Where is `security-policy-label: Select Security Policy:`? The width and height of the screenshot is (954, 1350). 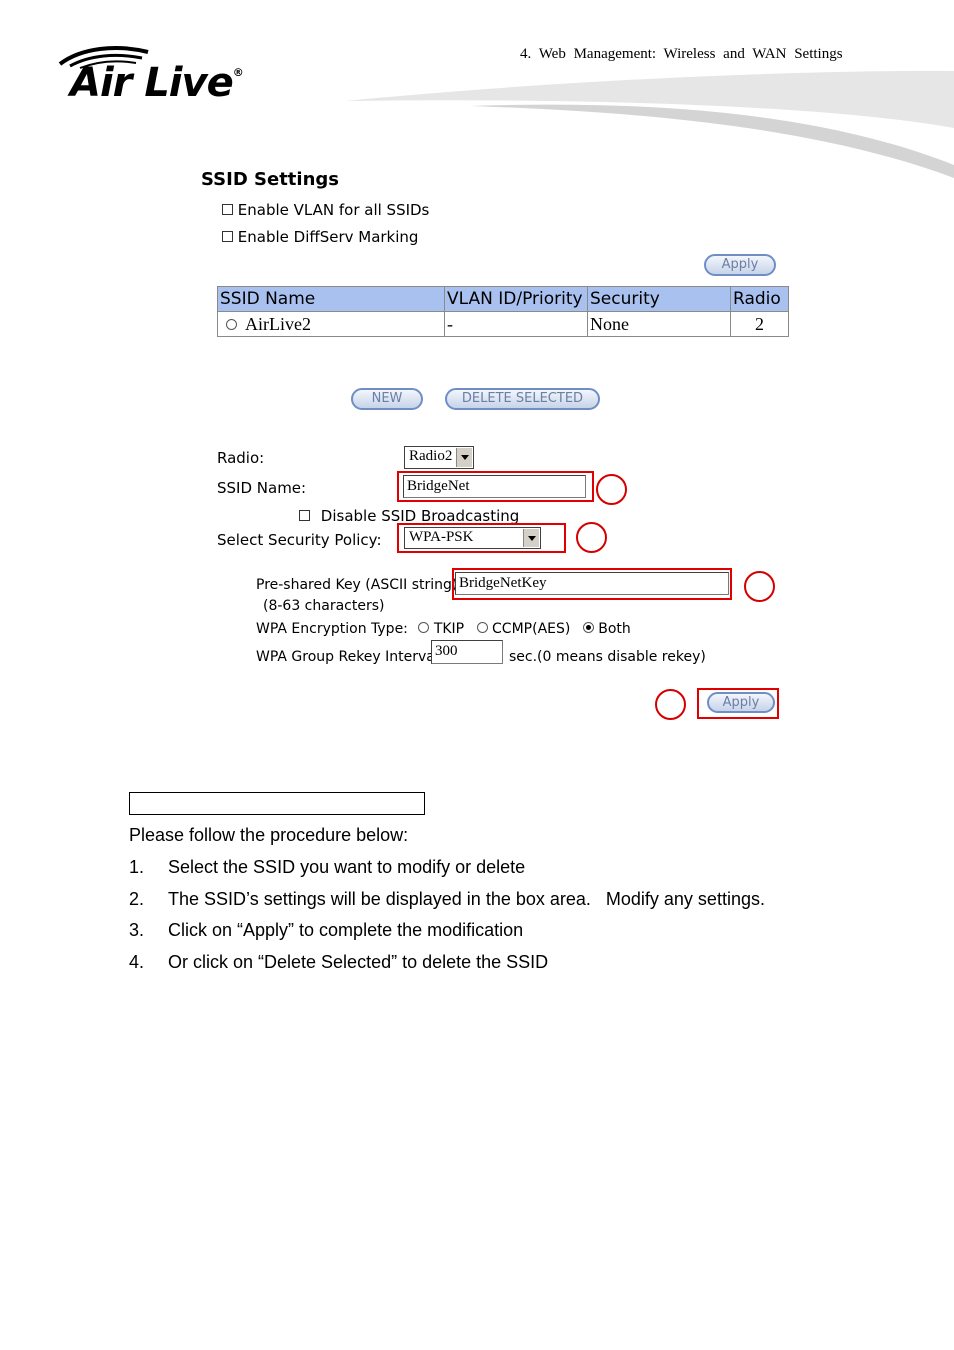
security-policy-label: Select Security Policy: is located at coordinates (299, 540).